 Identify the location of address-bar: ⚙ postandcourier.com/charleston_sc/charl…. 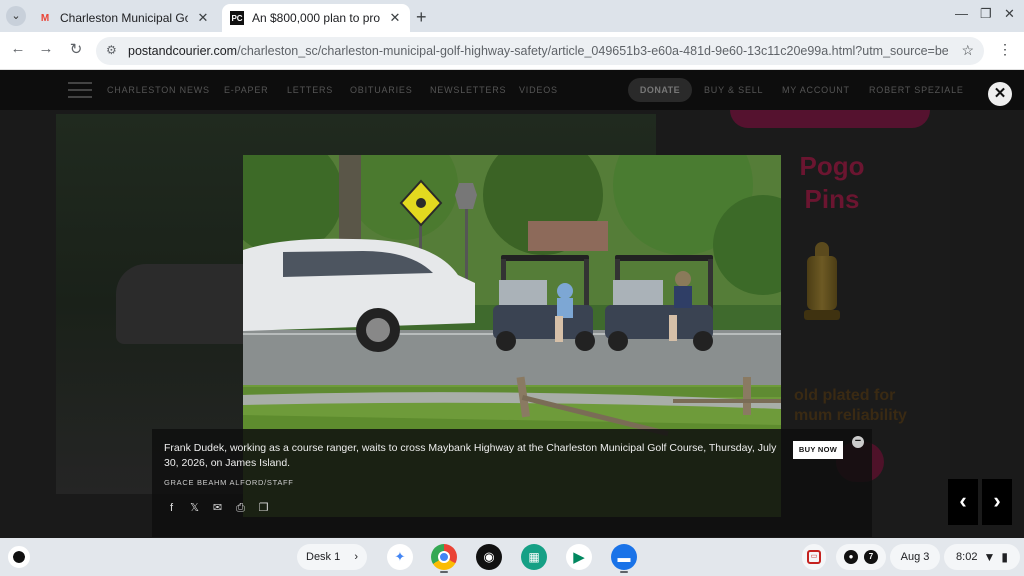
(540, 51).